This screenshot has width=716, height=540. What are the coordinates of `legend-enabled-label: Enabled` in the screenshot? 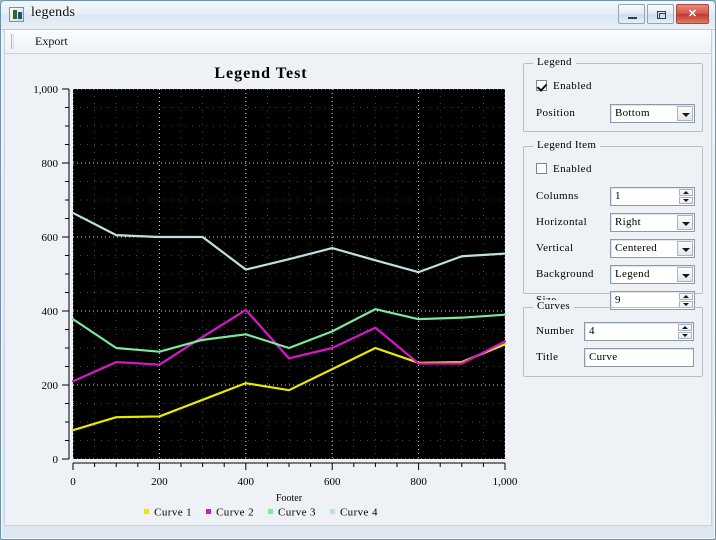 It's located at (572, 86).